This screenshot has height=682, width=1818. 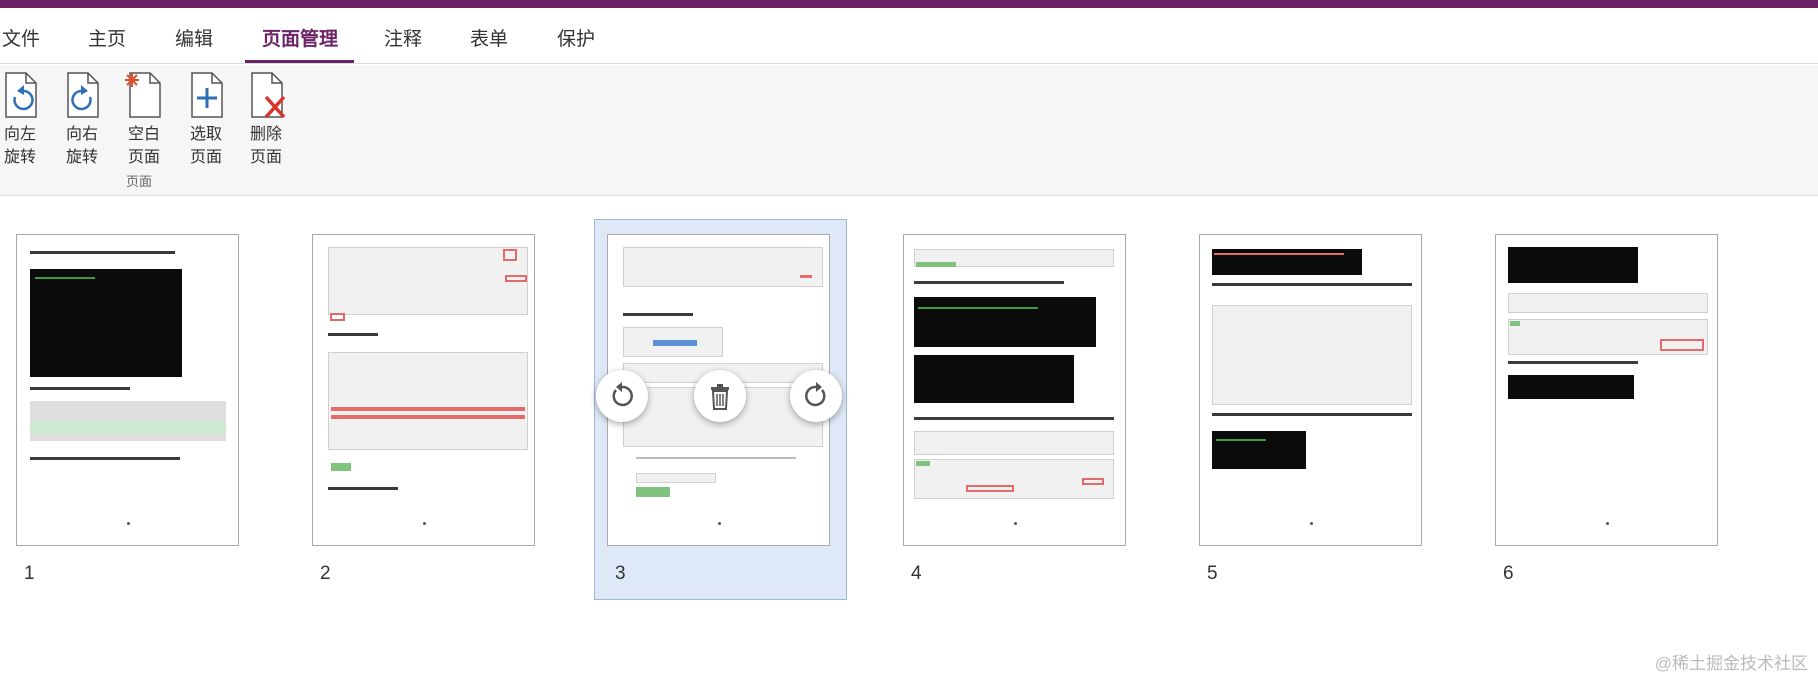 I want to click on insert-page-icon, so click(x=207, y=95).